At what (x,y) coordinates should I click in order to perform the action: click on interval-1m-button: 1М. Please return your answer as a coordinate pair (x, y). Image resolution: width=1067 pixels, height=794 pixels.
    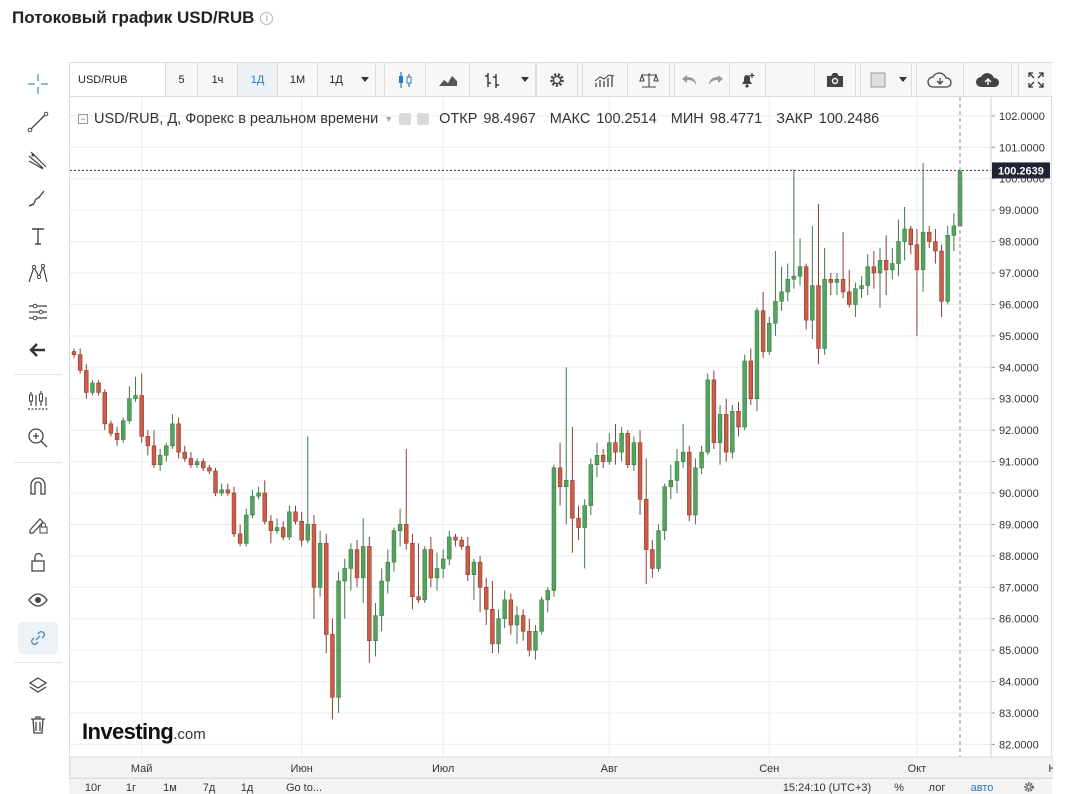
    Looking at the image, I should click on (298, 79).